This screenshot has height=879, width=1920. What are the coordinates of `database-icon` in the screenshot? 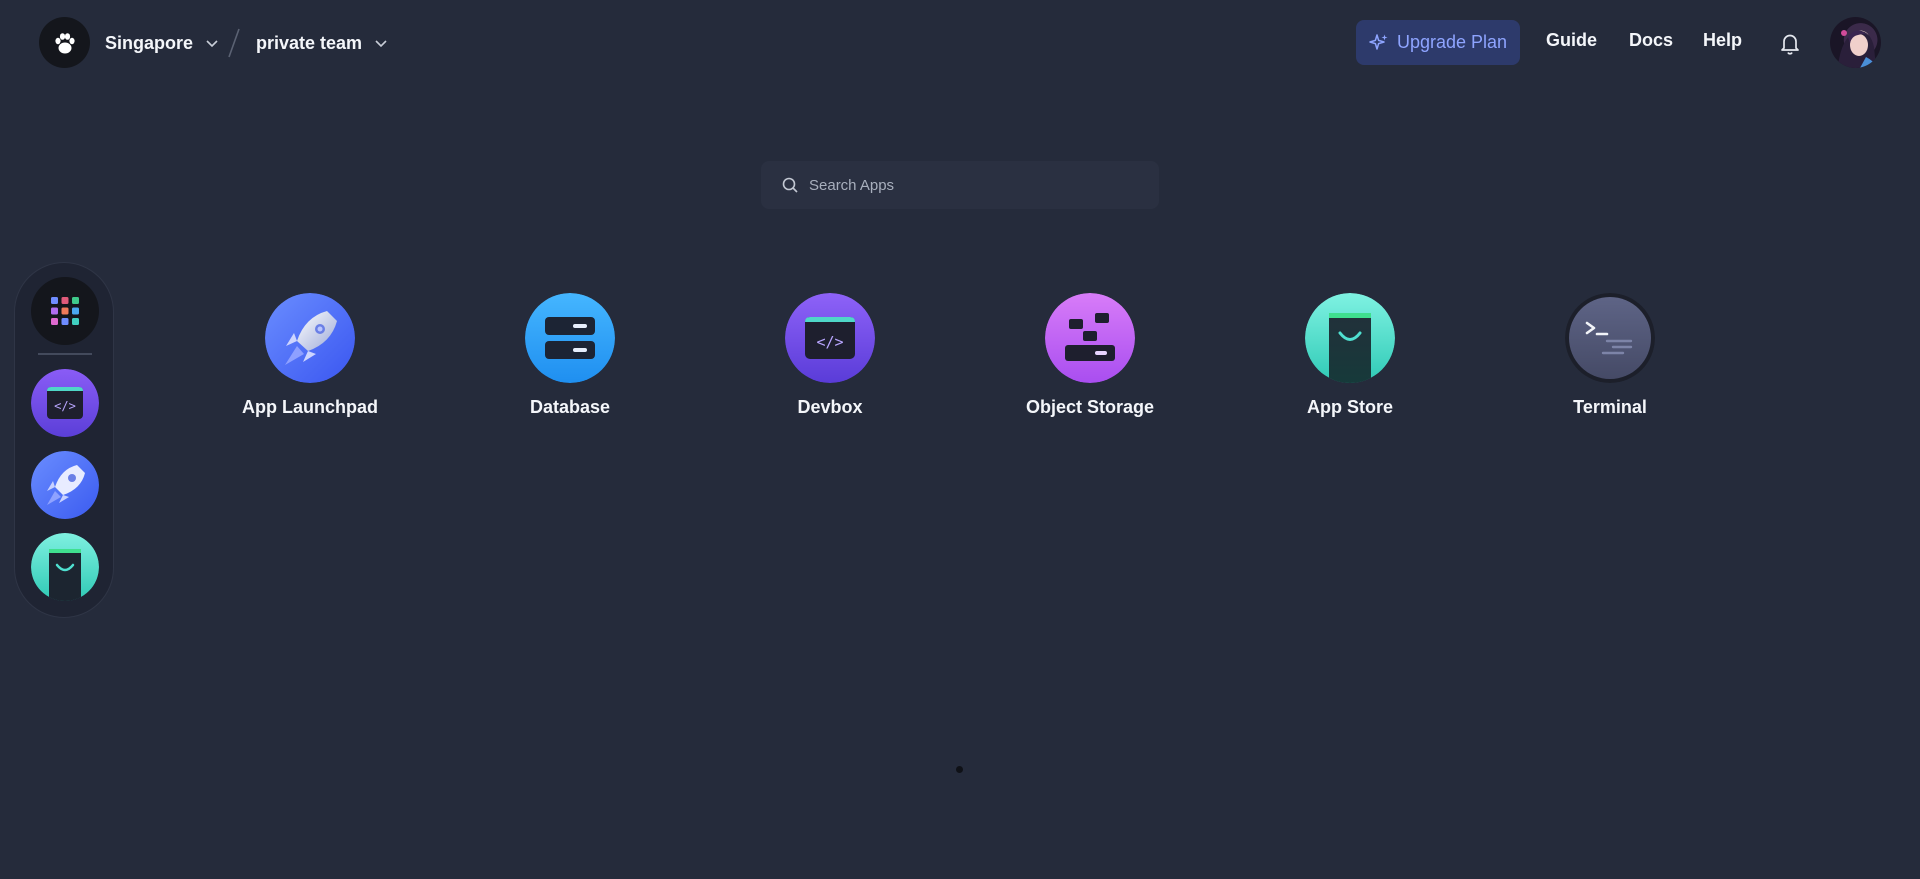 It's located at (570, 338).